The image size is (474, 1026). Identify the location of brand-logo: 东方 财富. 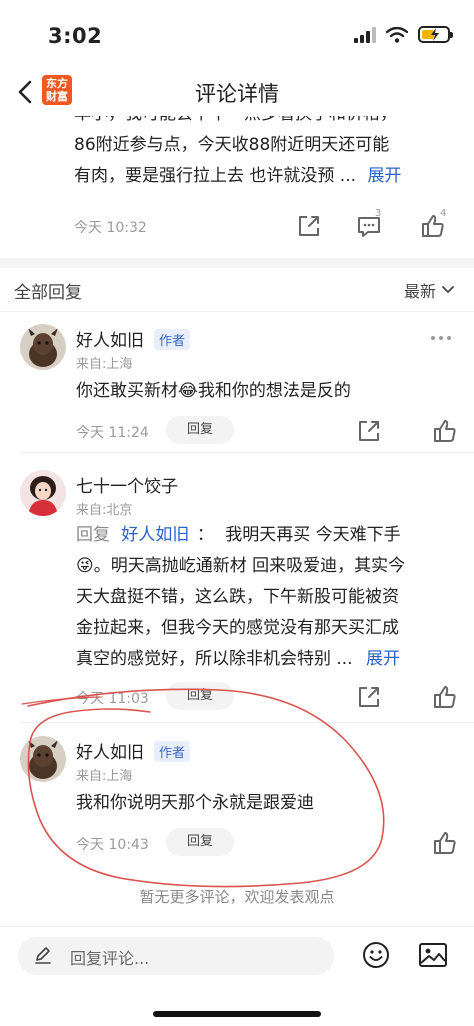
(57, 90).